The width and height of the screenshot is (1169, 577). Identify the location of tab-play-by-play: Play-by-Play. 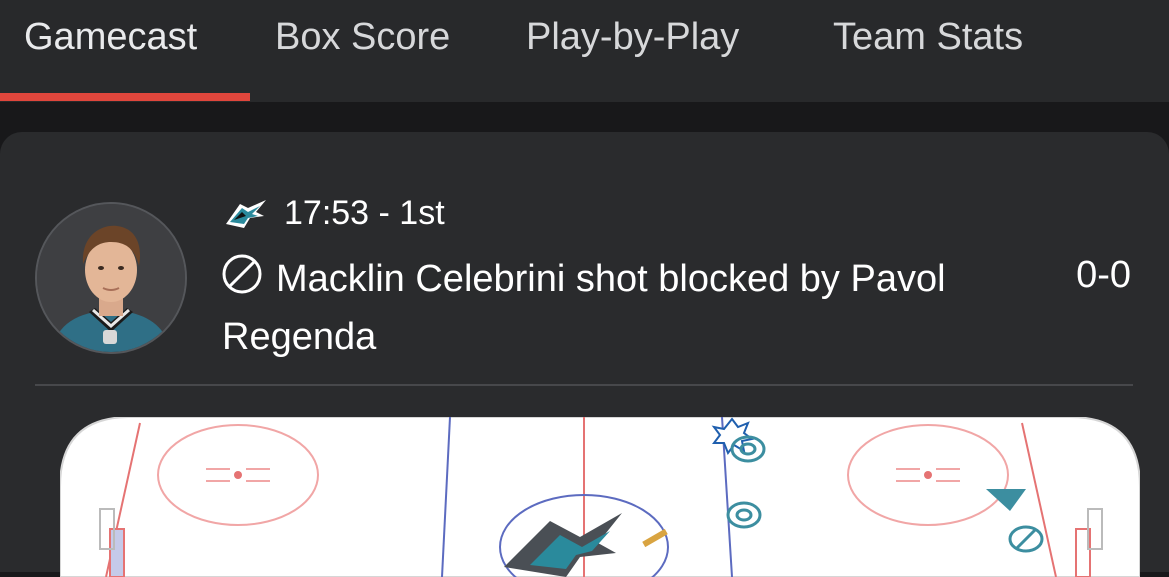
(632, 37).